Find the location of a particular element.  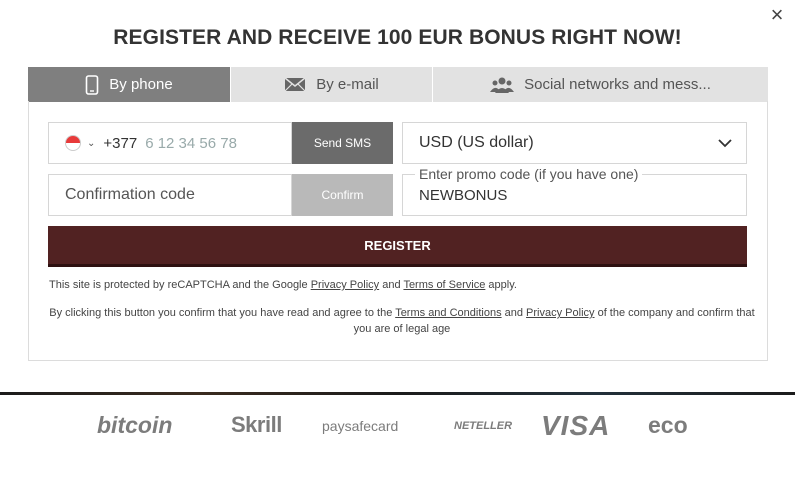

neteller-logo: NETELLER is located at coordinates (483, 426).